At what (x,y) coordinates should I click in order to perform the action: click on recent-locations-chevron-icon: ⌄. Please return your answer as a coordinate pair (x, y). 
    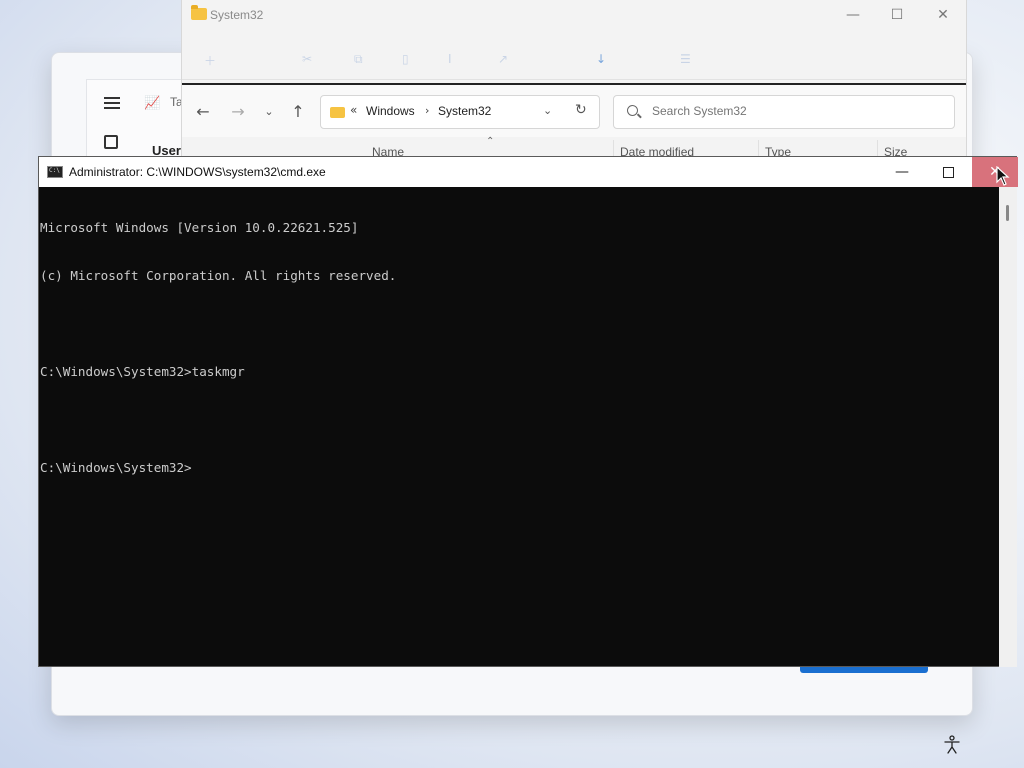
    Looking at the image, I should click on (269, 111).